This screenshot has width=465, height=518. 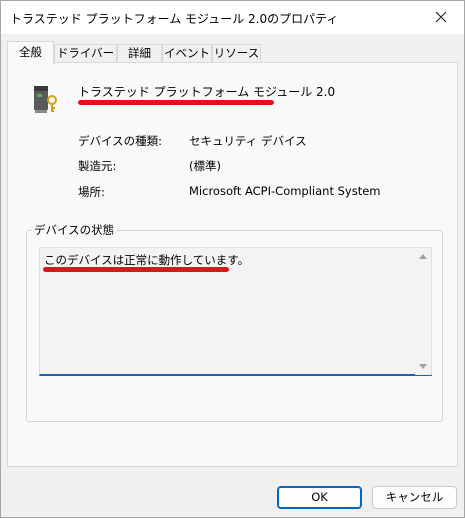 I want to click on device-type-value: セキュリティ デバイス, so click(x=248, y=141).